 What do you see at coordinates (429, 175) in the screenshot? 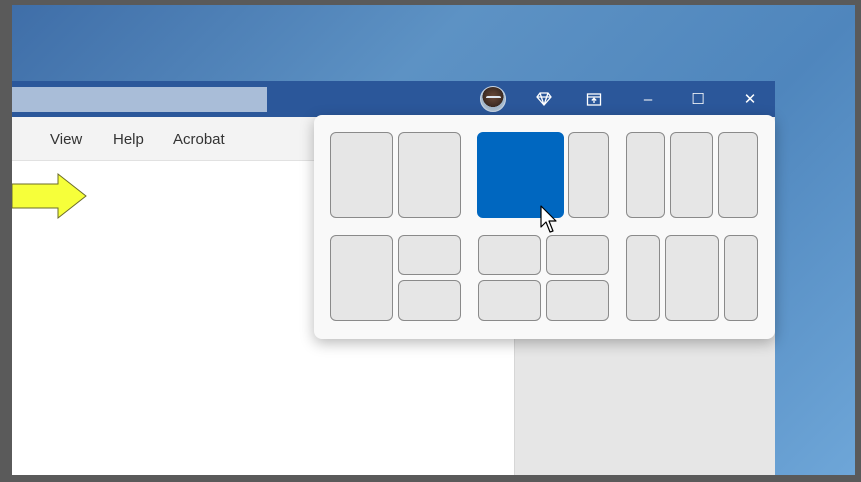
I see `layout-1-right-zone` at bounding box center [429, 175].